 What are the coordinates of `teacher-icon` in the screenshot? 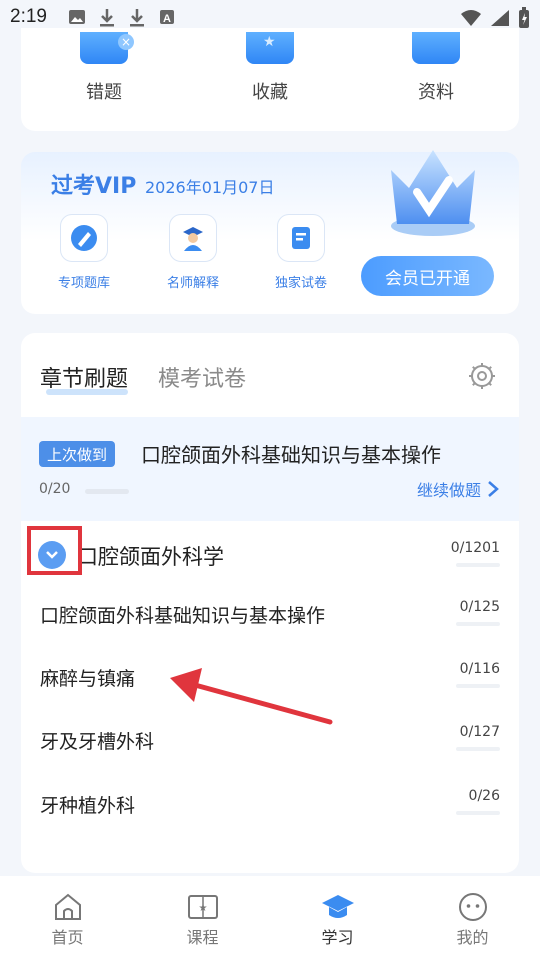 It's located at (193, 238).